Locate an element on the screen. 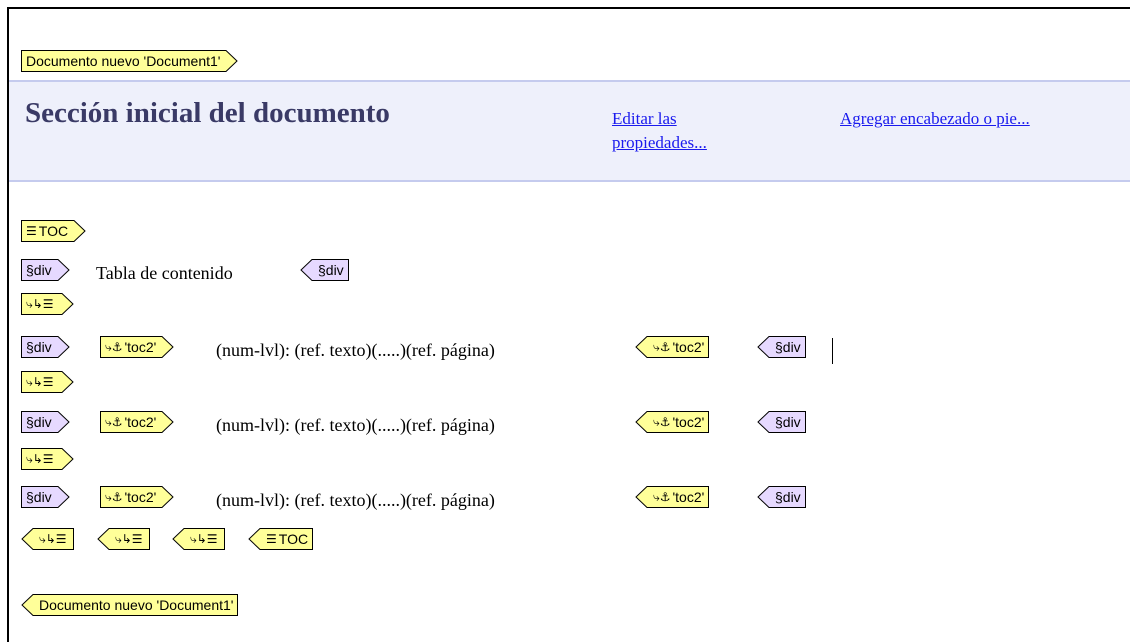 The height and width of the screenshot is (642, 1130). section-title: Sección inicial del documento is located at coordinates (207, 113).